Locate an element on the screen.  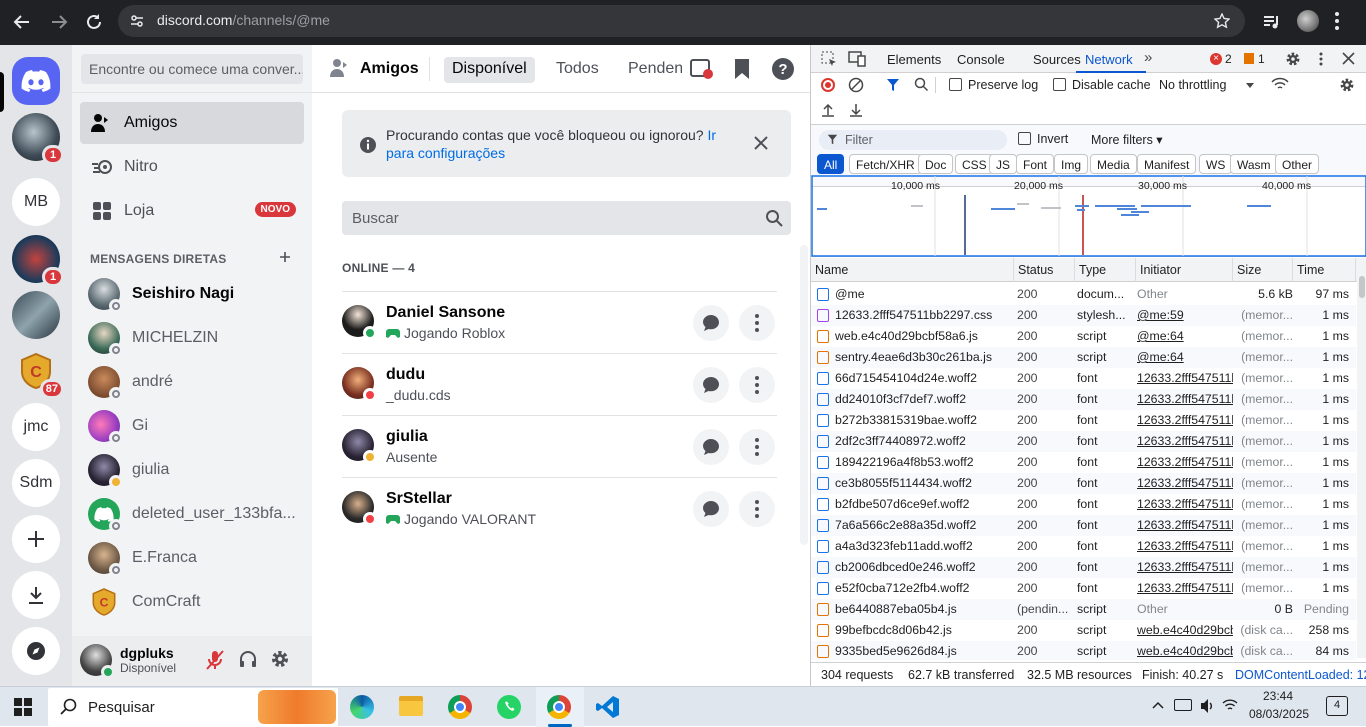
address-bar: discord.com/channels/@me is located at coordinates (681, 21).